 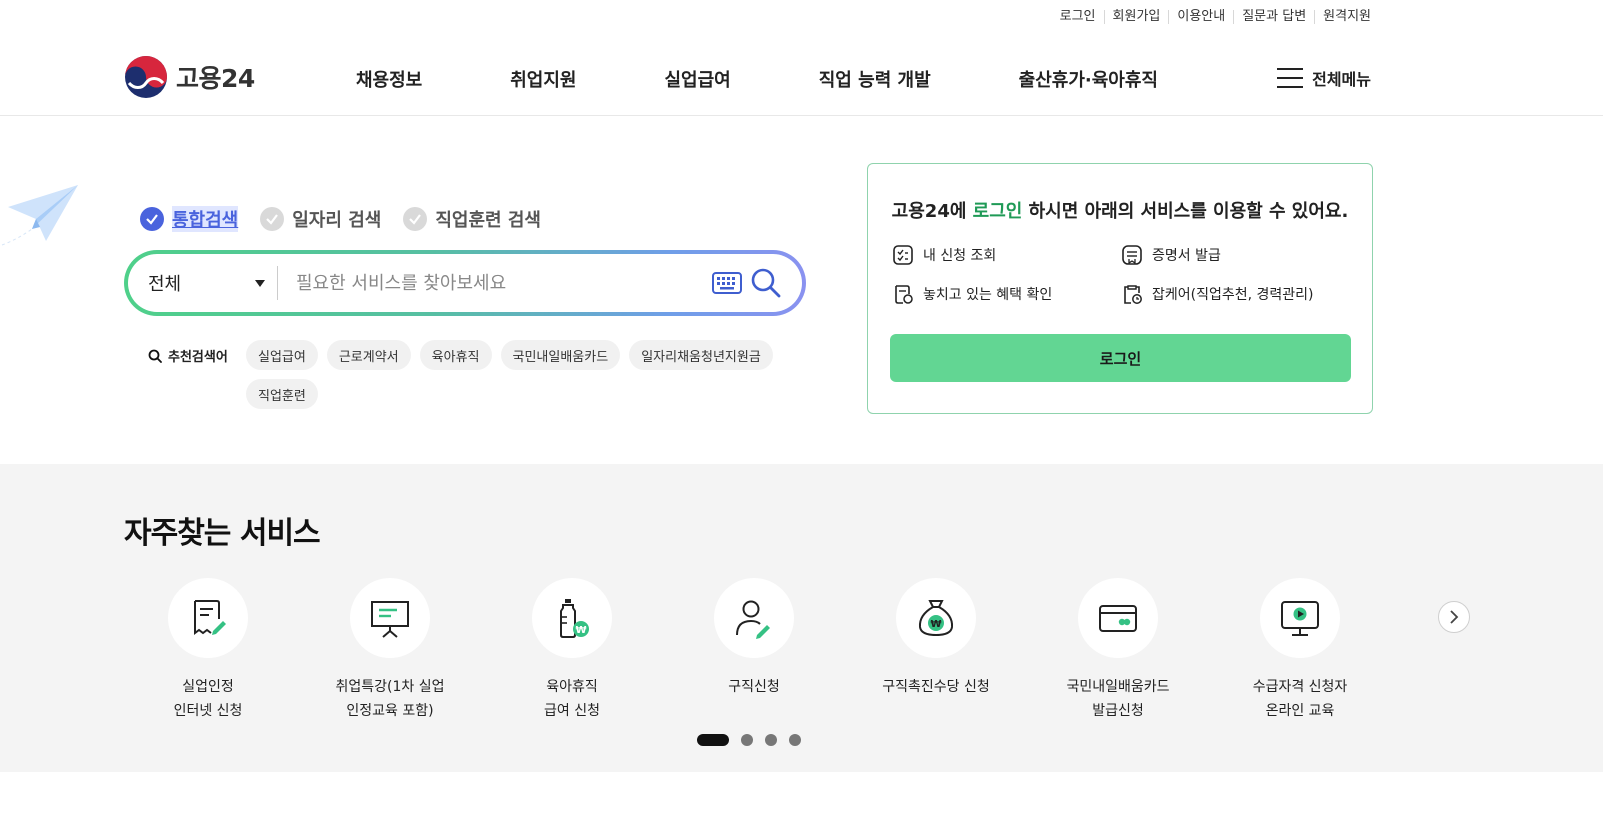 I want to click on tab-job-search-label: 일자리 검색, so click(x=337, y=220).